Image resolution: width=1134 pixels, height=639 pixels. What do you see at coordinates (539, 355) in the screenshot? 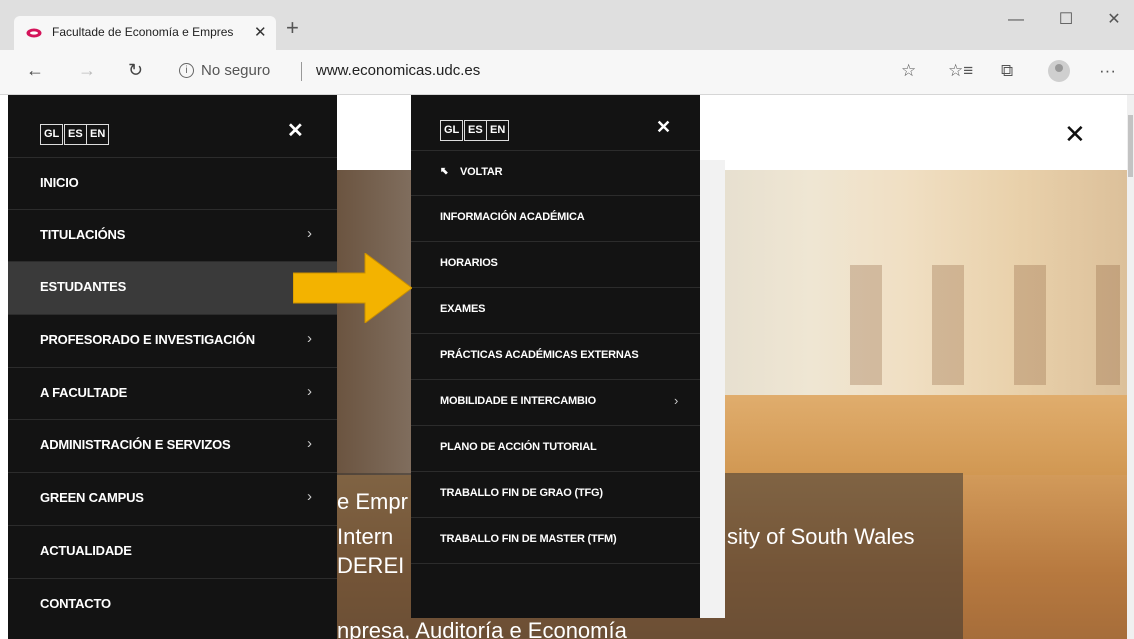
I see `submenu-item-label: PRÁCTICAS ACADÉMICAS EXTERNAS` at bounding box center [539, 355].